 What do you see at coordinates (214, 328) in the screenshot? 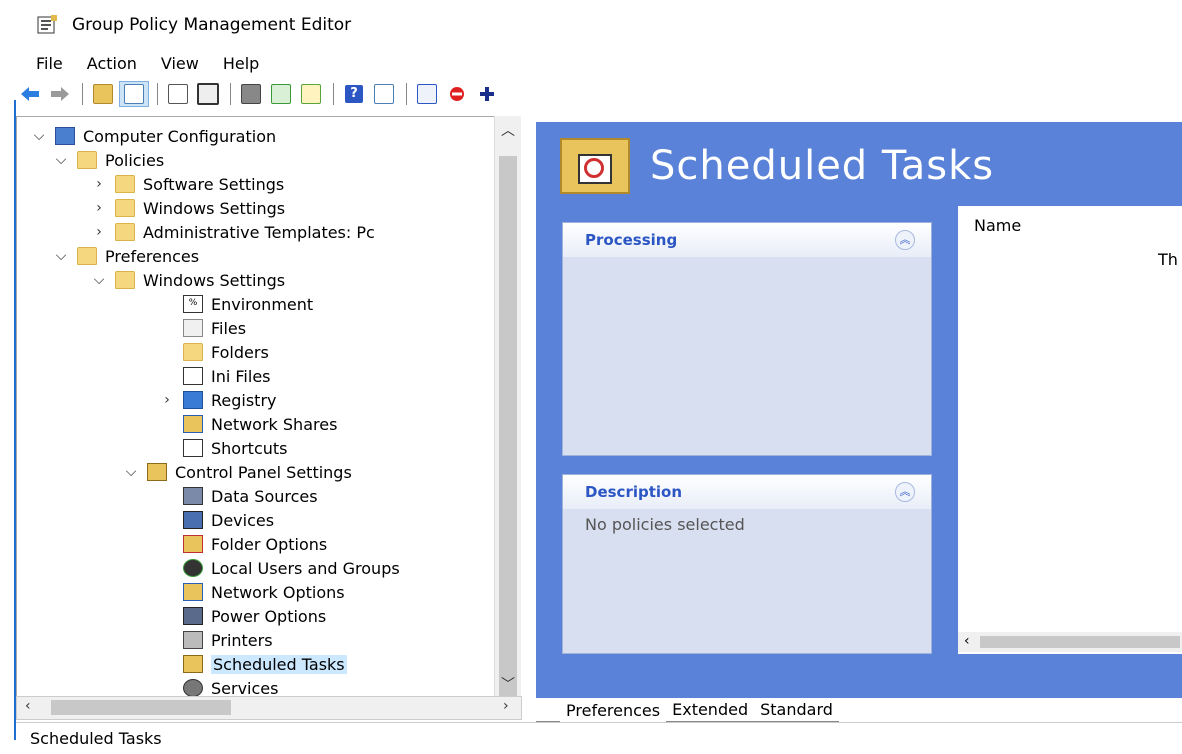
I see `tree-node-files: Files` at bounding box center [214, 328].